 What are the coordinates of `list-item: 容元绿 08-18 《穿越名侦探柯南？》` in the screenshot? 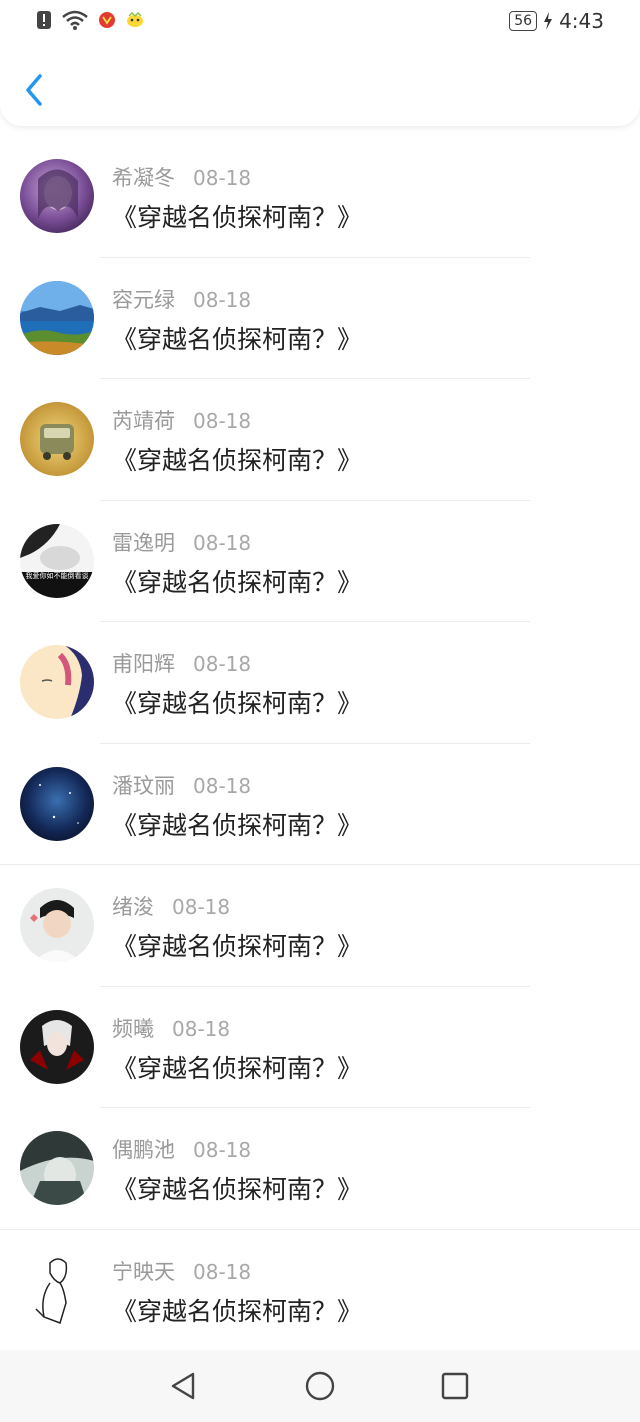 It's located at (320, 318).